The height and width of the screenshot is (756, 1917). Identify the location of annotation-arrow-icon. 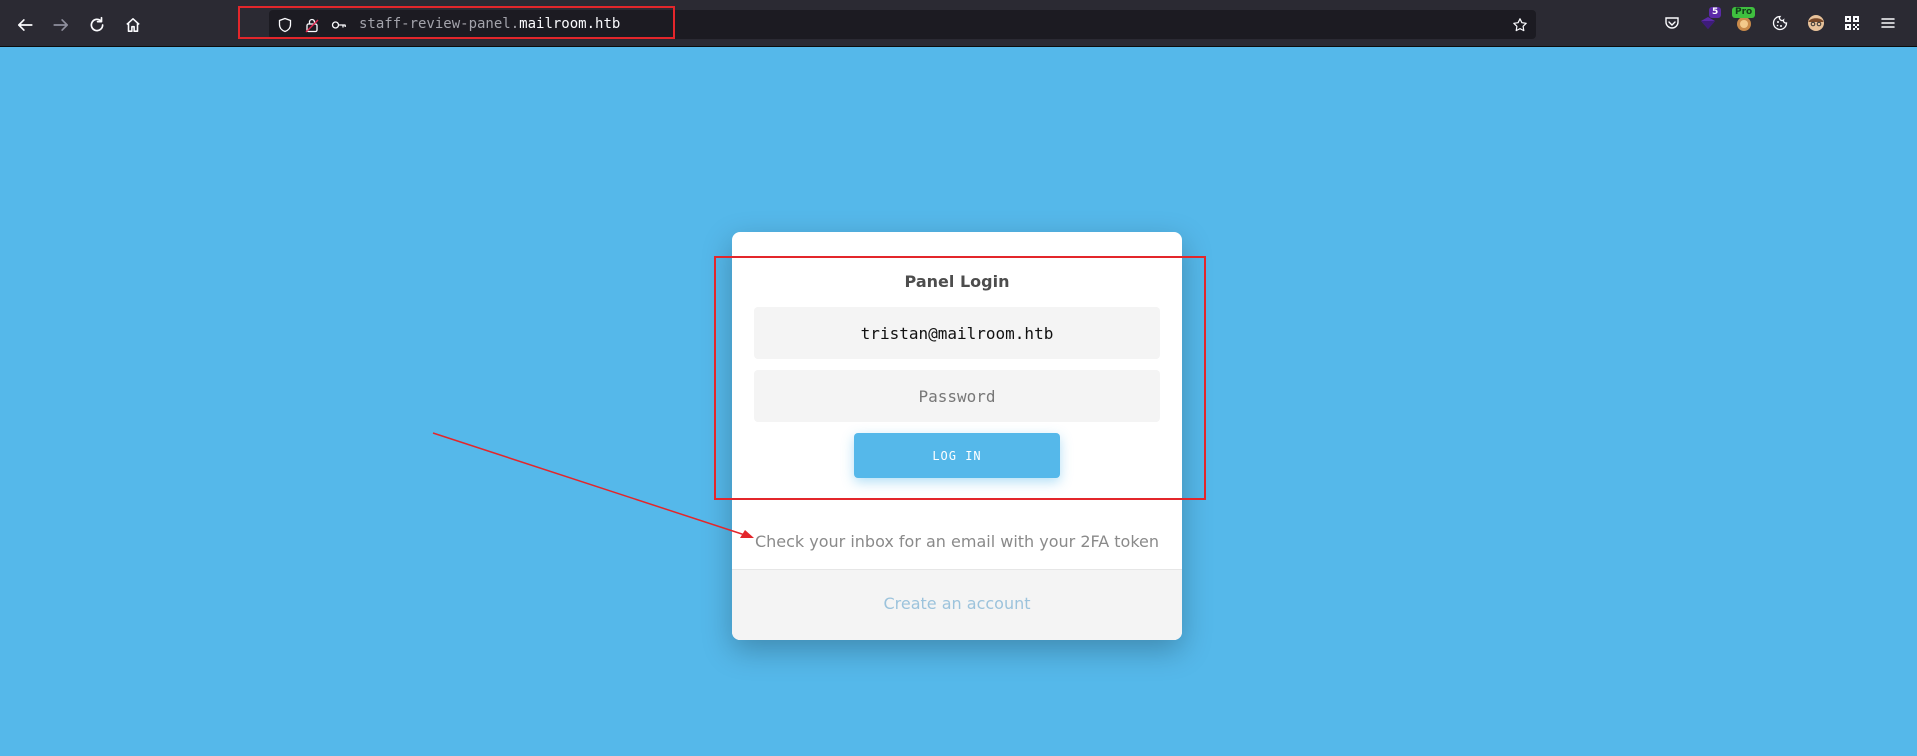
(593, 485).